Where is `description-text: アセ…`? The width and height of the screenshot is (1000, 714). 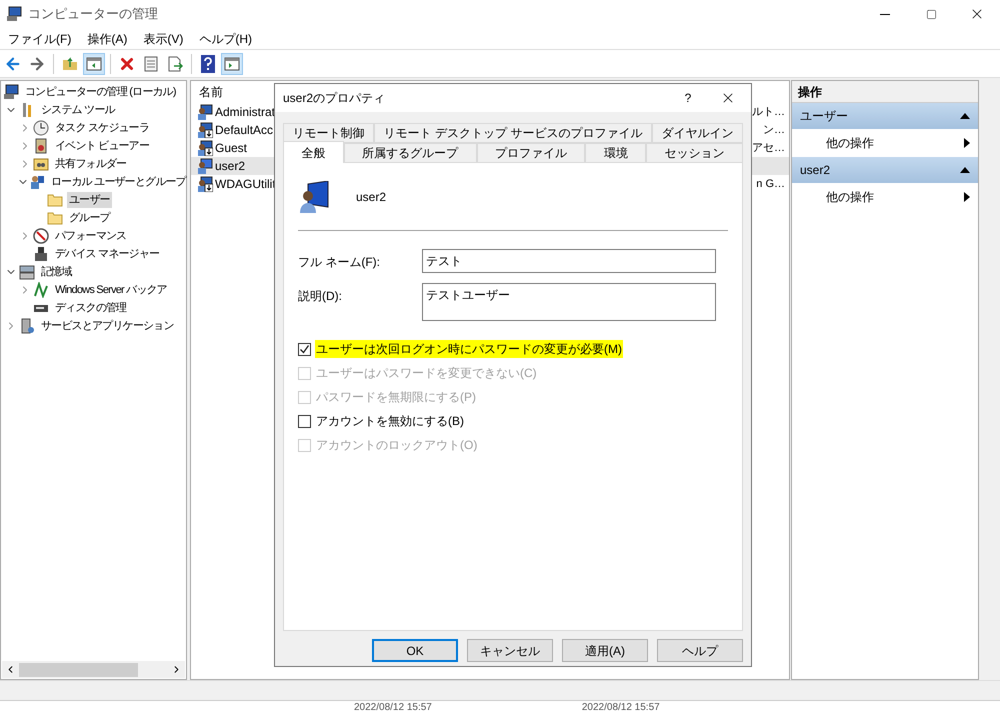 description-text: アセ… is located at coordinates (768, 148).